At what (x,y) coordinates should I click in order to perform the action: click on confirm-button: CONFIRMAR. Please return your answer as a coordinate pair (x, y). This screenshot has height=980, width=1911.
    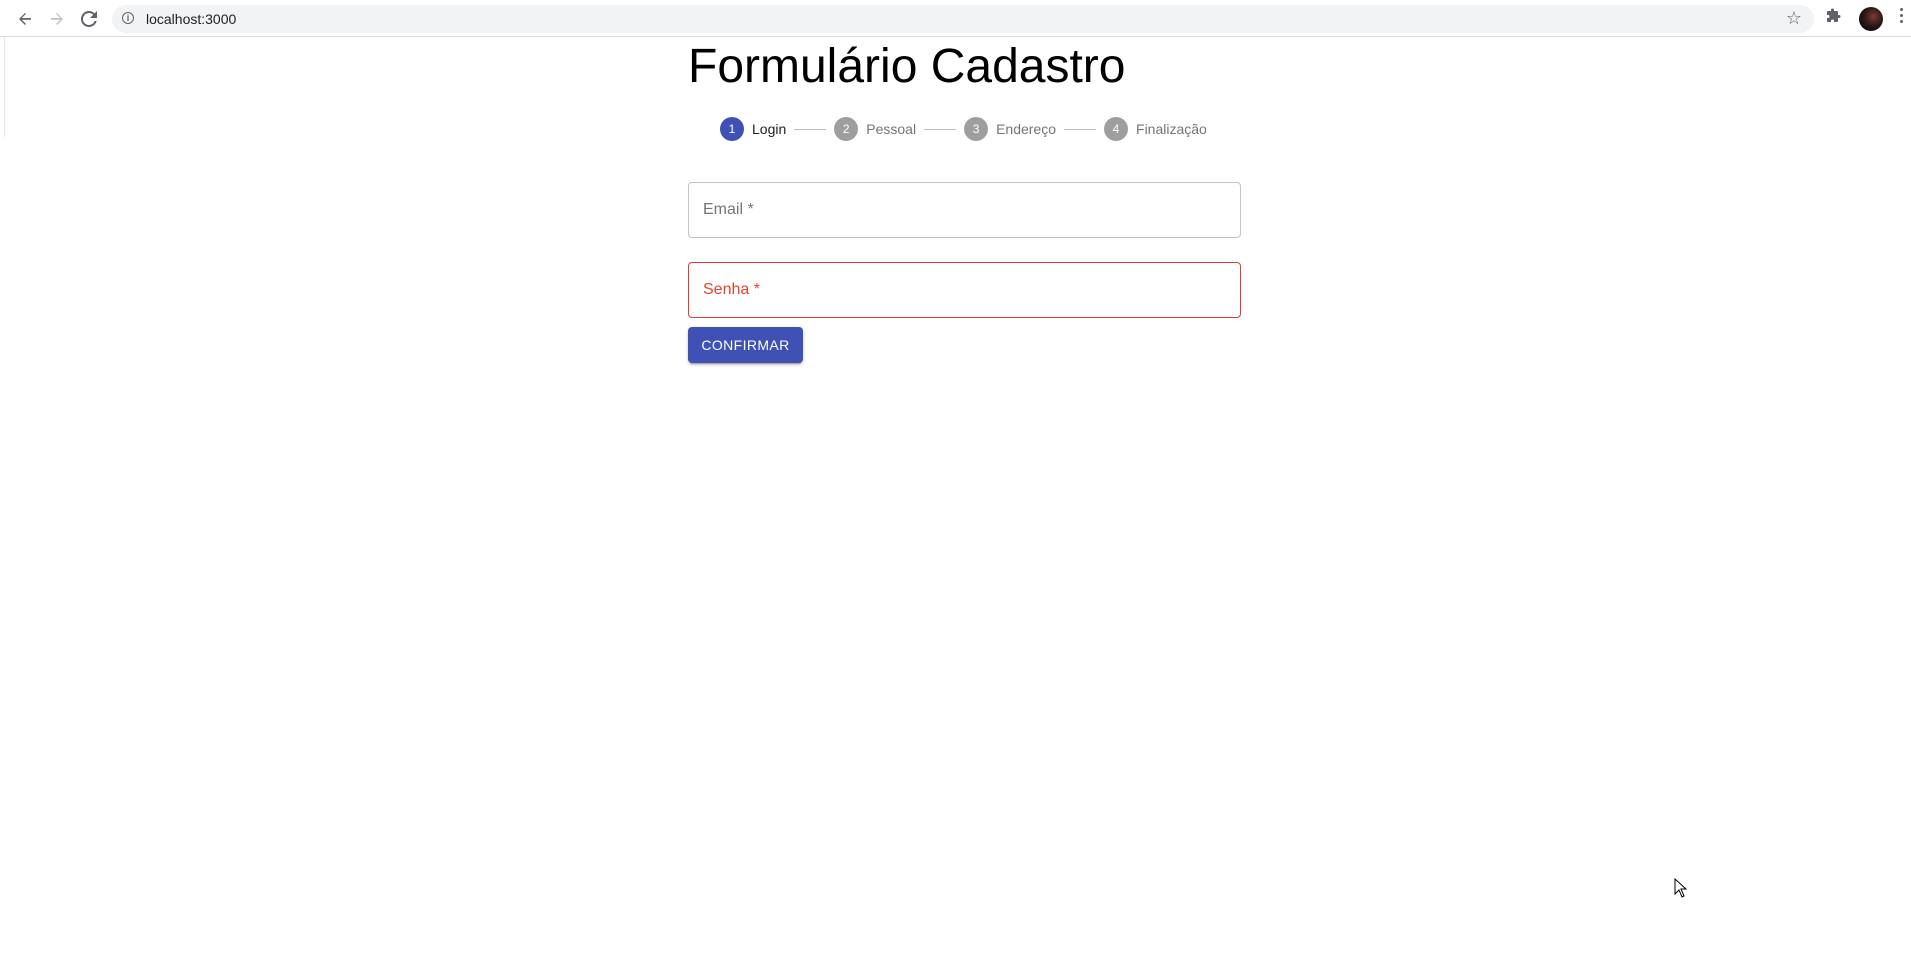
    Looking at the image, I should click on (745, 345).